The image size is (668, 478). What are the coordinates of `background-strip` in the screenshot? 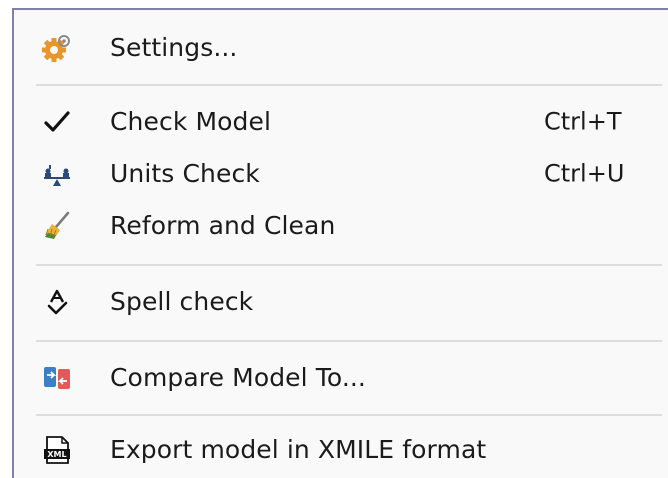 It's located at (6, 239).